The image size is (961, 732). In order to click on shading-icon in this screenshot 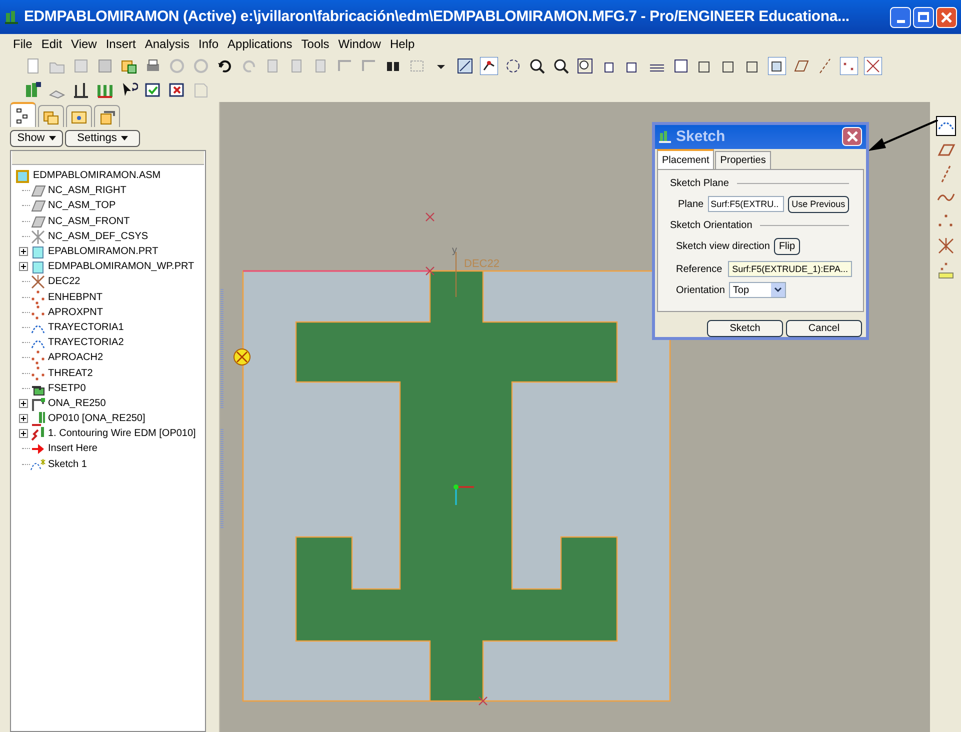, I will do `click(777, 66)`.